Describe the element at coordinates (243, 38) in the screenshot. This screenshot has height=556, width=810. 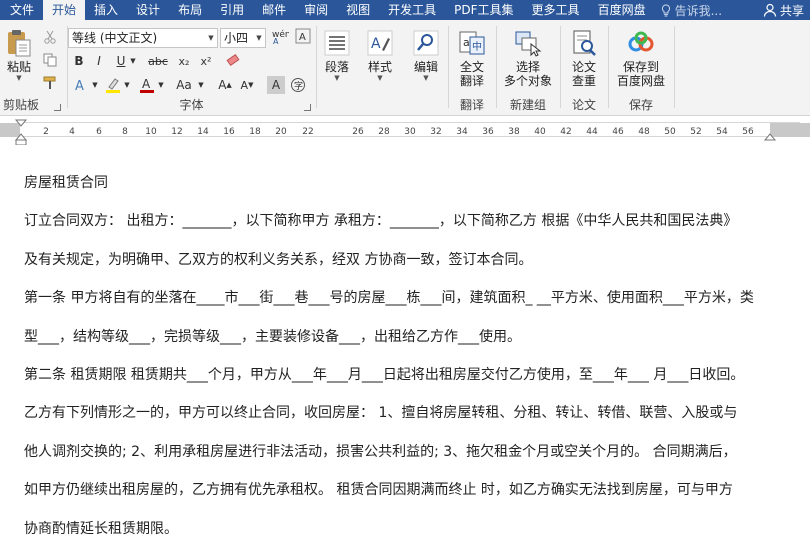
I see `font-size-combo: 小四 ▼` at that location.